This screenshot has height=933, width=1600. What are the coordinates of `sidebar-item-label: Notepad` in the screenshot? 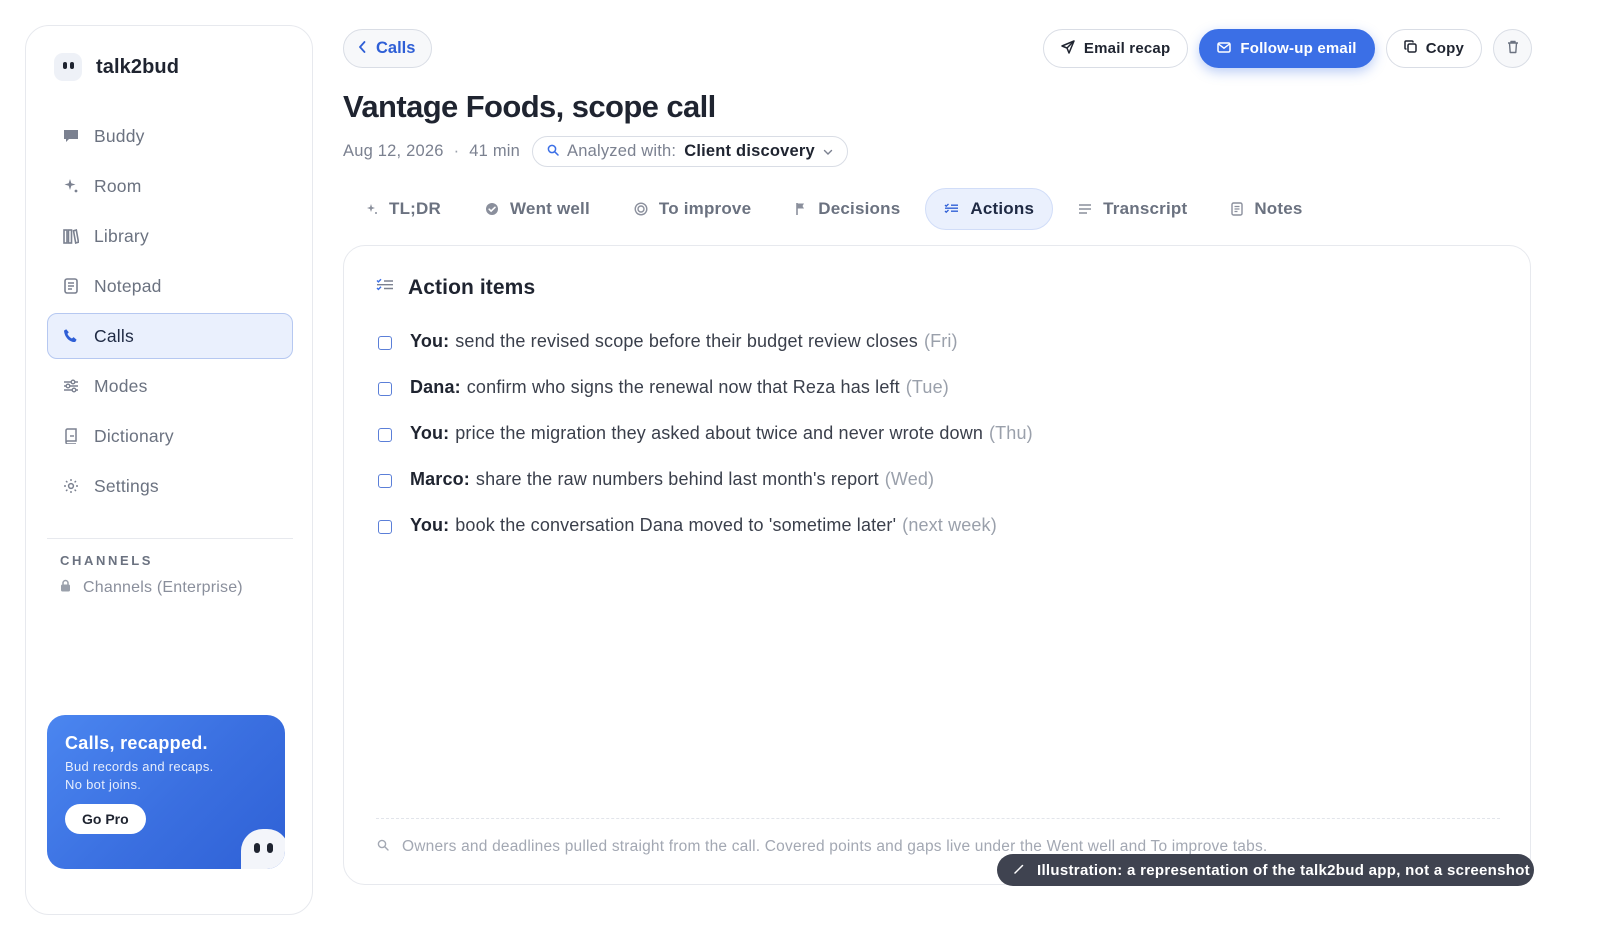 It's located at (128, 285).